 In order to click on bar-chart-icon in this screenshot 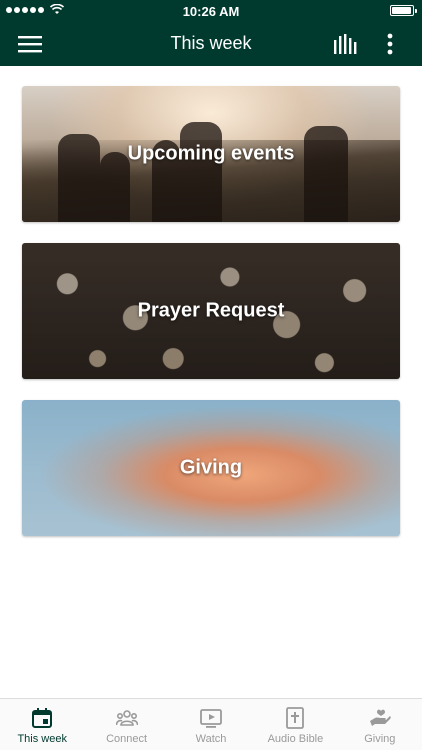, I will do `click(345, 44)`.